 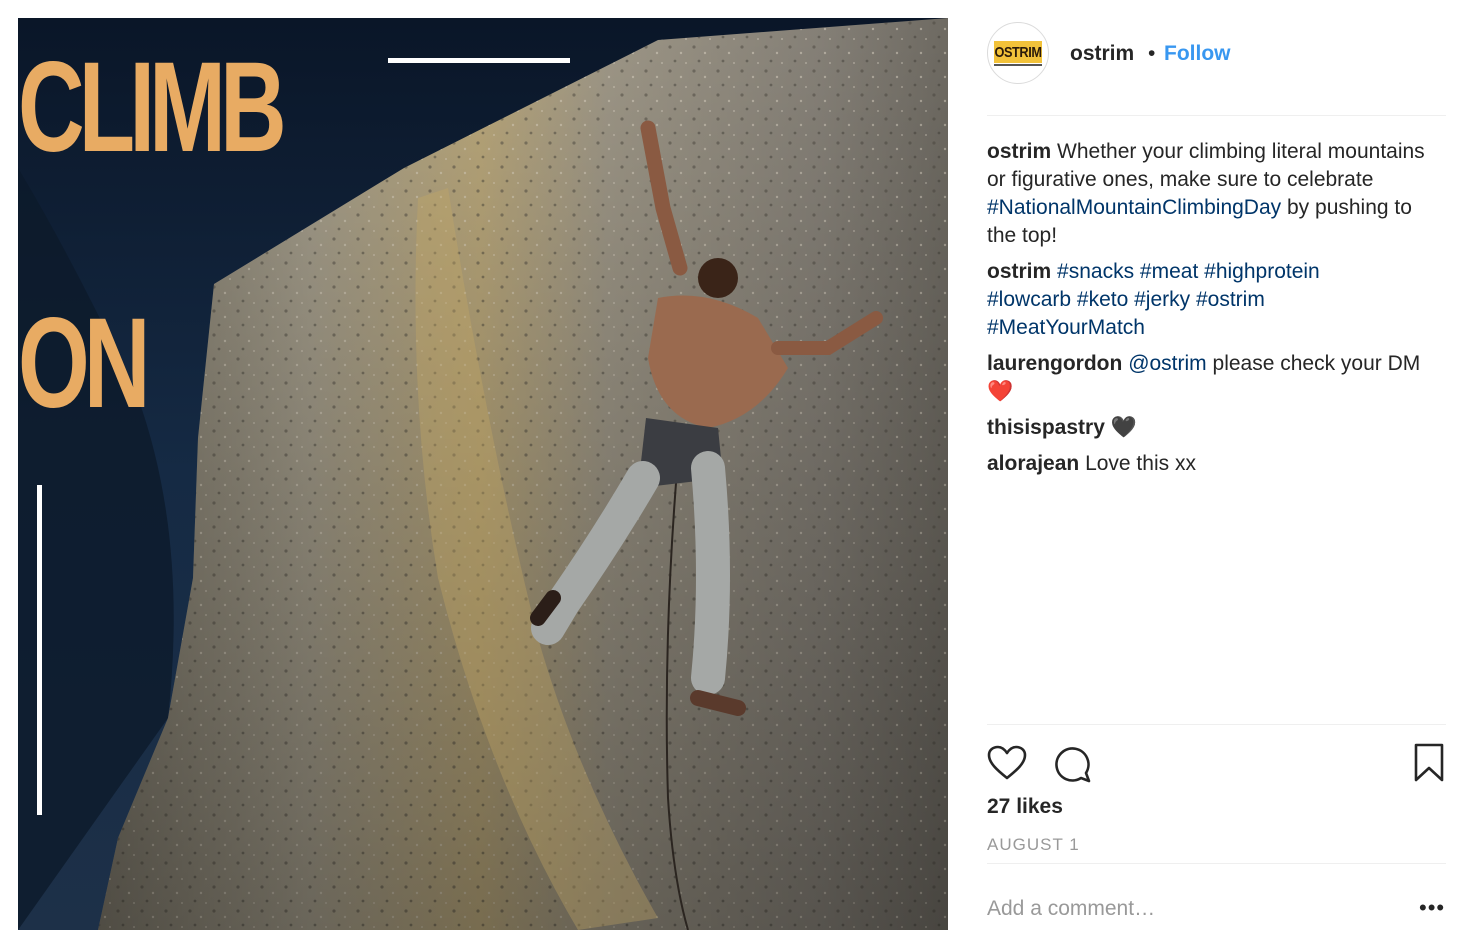 I want to click on hashtag-link: #NationalMountainClimbingDay, so click(x=1134, y=207).